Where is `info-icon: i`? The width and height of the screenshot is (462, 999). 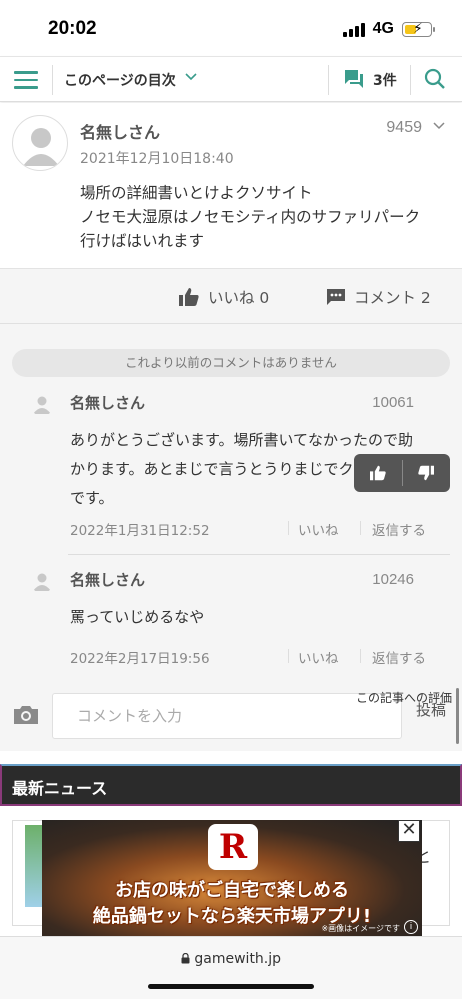
info-icon: i is located at coordinates (411, 927).